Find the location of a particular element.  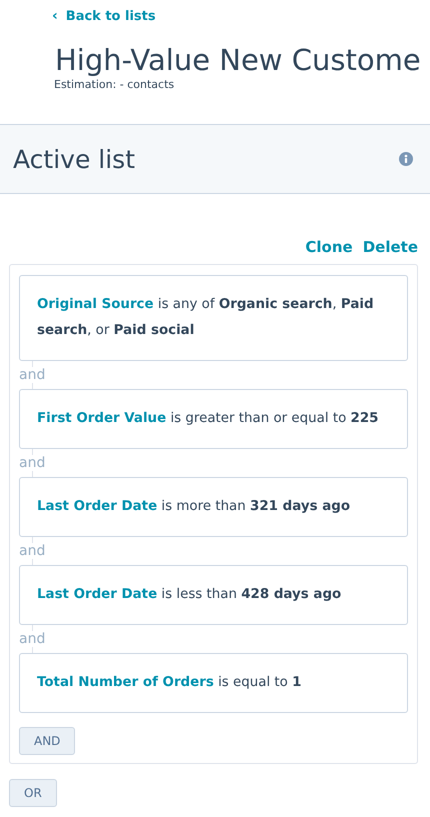

and-button: AND is located at coordinates (47, 741).